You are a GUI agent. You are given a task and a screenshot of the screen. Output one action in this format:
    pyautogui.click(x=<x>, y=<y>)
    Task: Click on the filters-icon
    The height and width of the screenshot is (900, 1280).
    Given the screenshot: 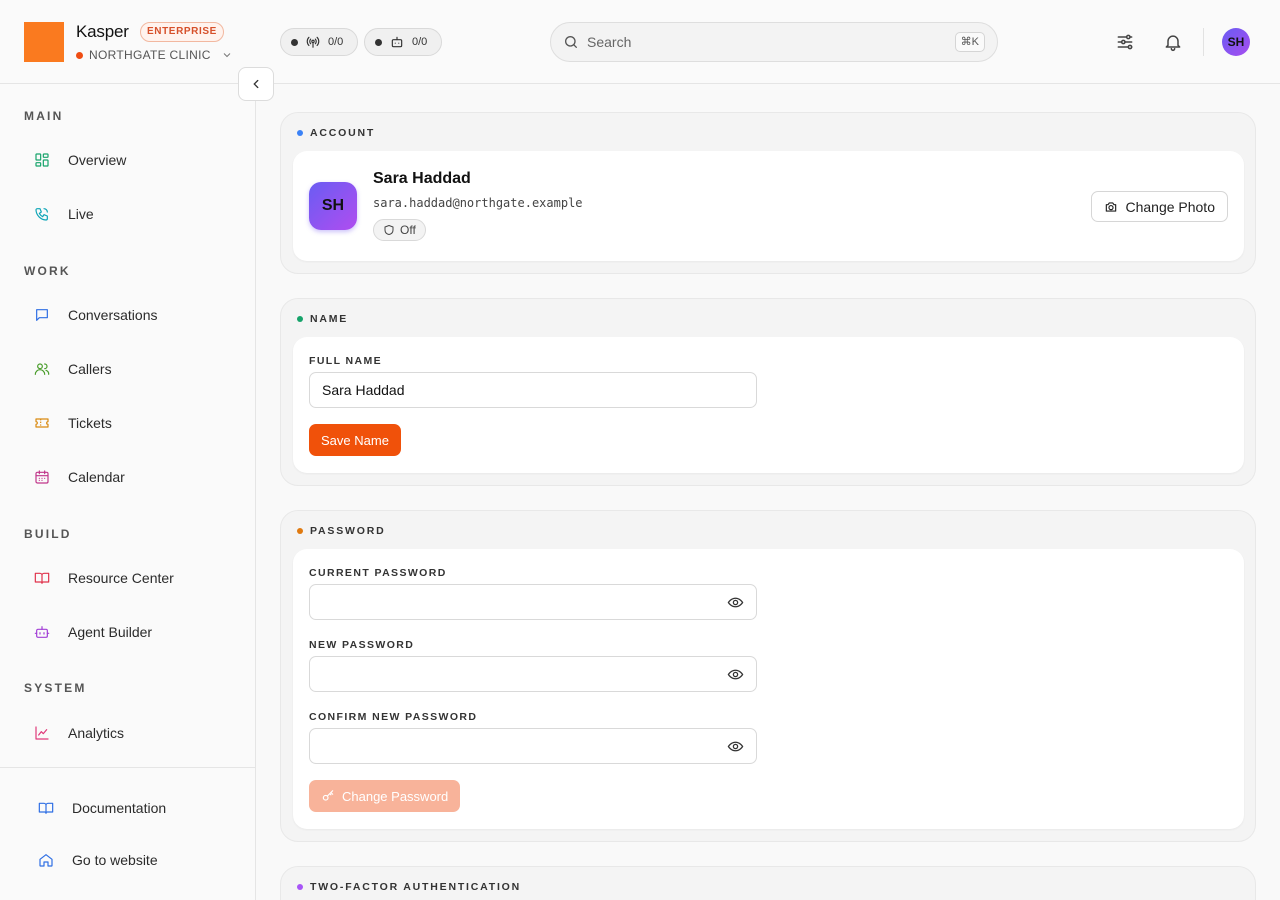 What is the action you would take?
    pyautogui.click(x=1125, y=42)
    